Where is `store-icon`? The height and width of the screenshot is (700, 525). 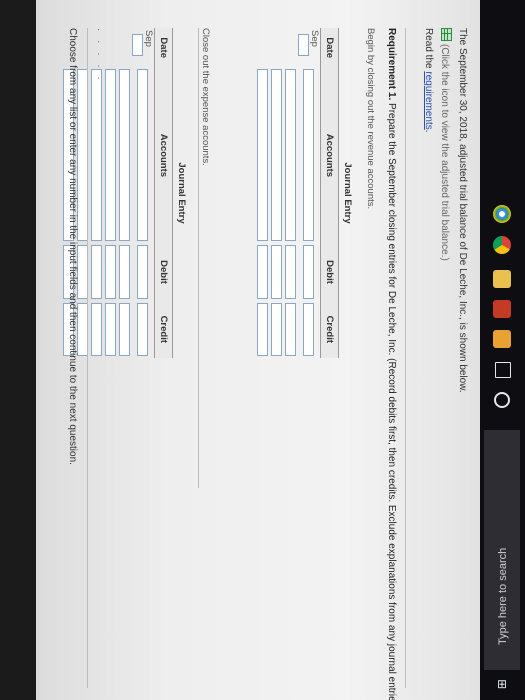 store-icon is located at coordinates (502, 339).